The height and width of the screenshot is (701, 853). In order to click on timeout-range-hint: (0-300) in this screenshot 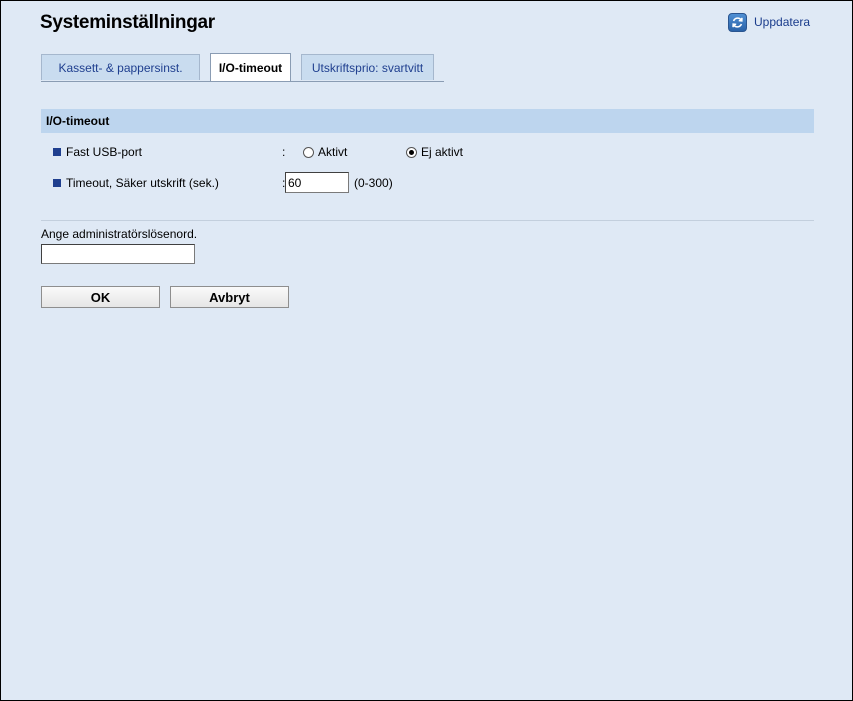, I will do `click(373, 183)`.